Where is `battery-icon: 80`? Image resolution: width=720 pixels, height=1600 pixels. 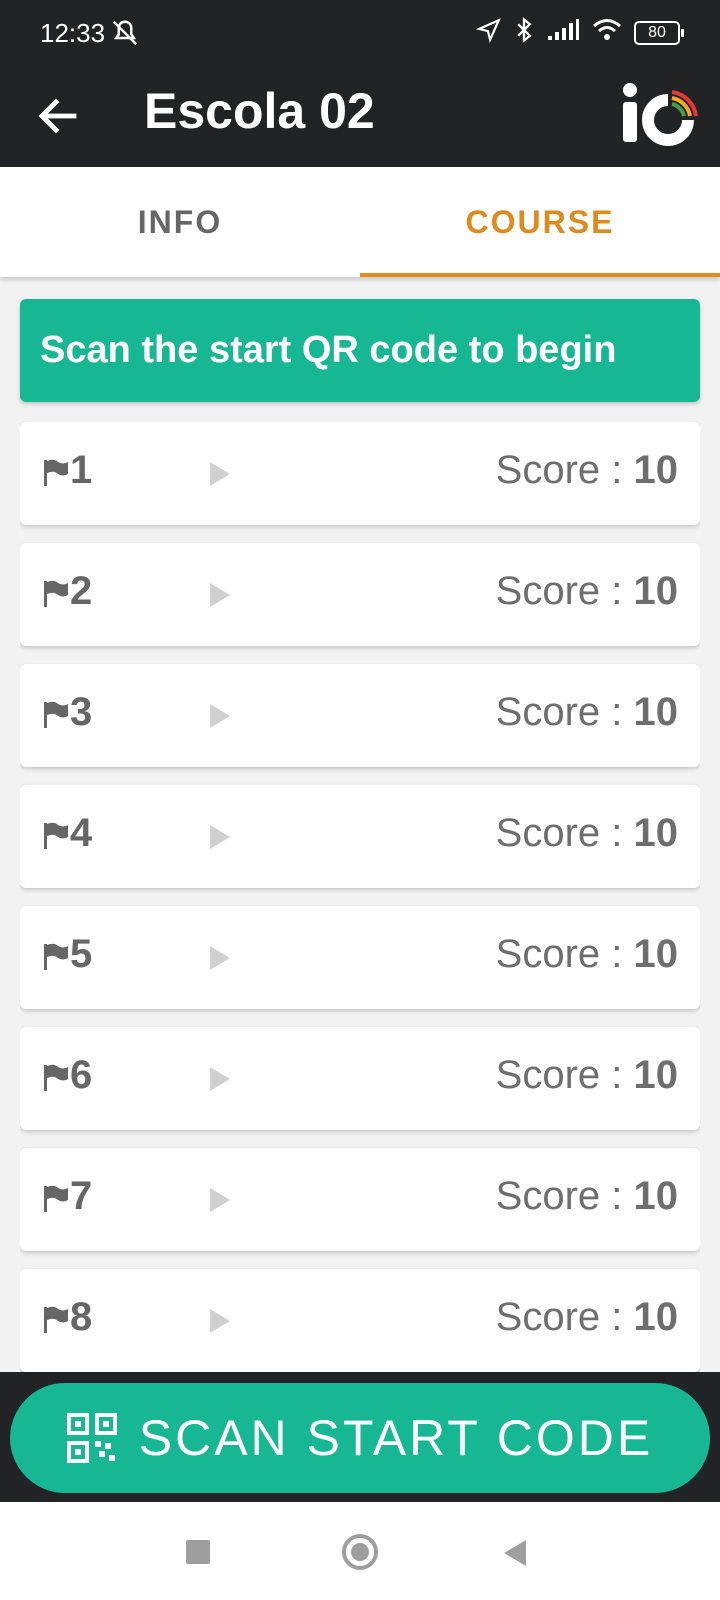
battery-icon: 80 is located at coordinates (659, 32).